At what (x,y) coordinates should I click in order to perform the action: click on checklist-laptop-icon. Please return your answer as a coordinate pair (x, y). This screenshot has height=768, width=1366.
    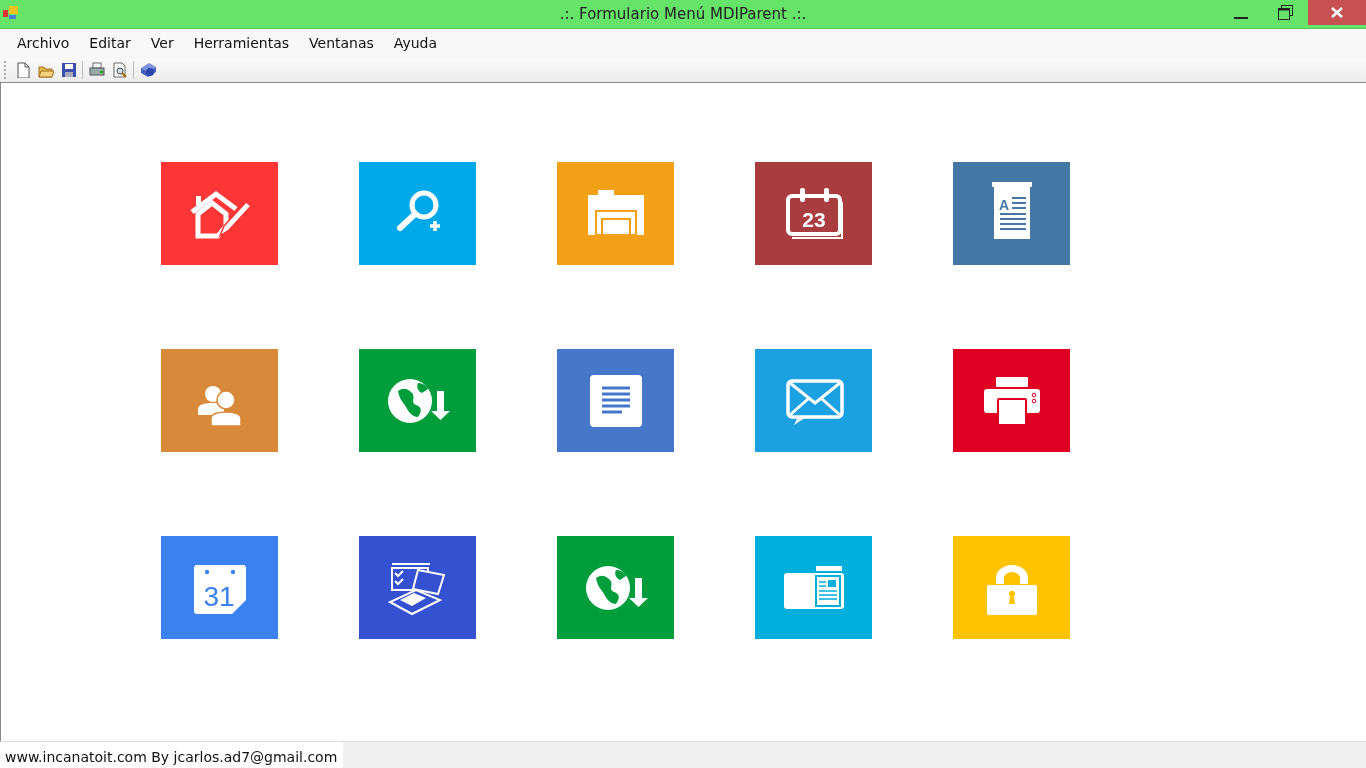
    Looking at the image, I should click on (416, 588).